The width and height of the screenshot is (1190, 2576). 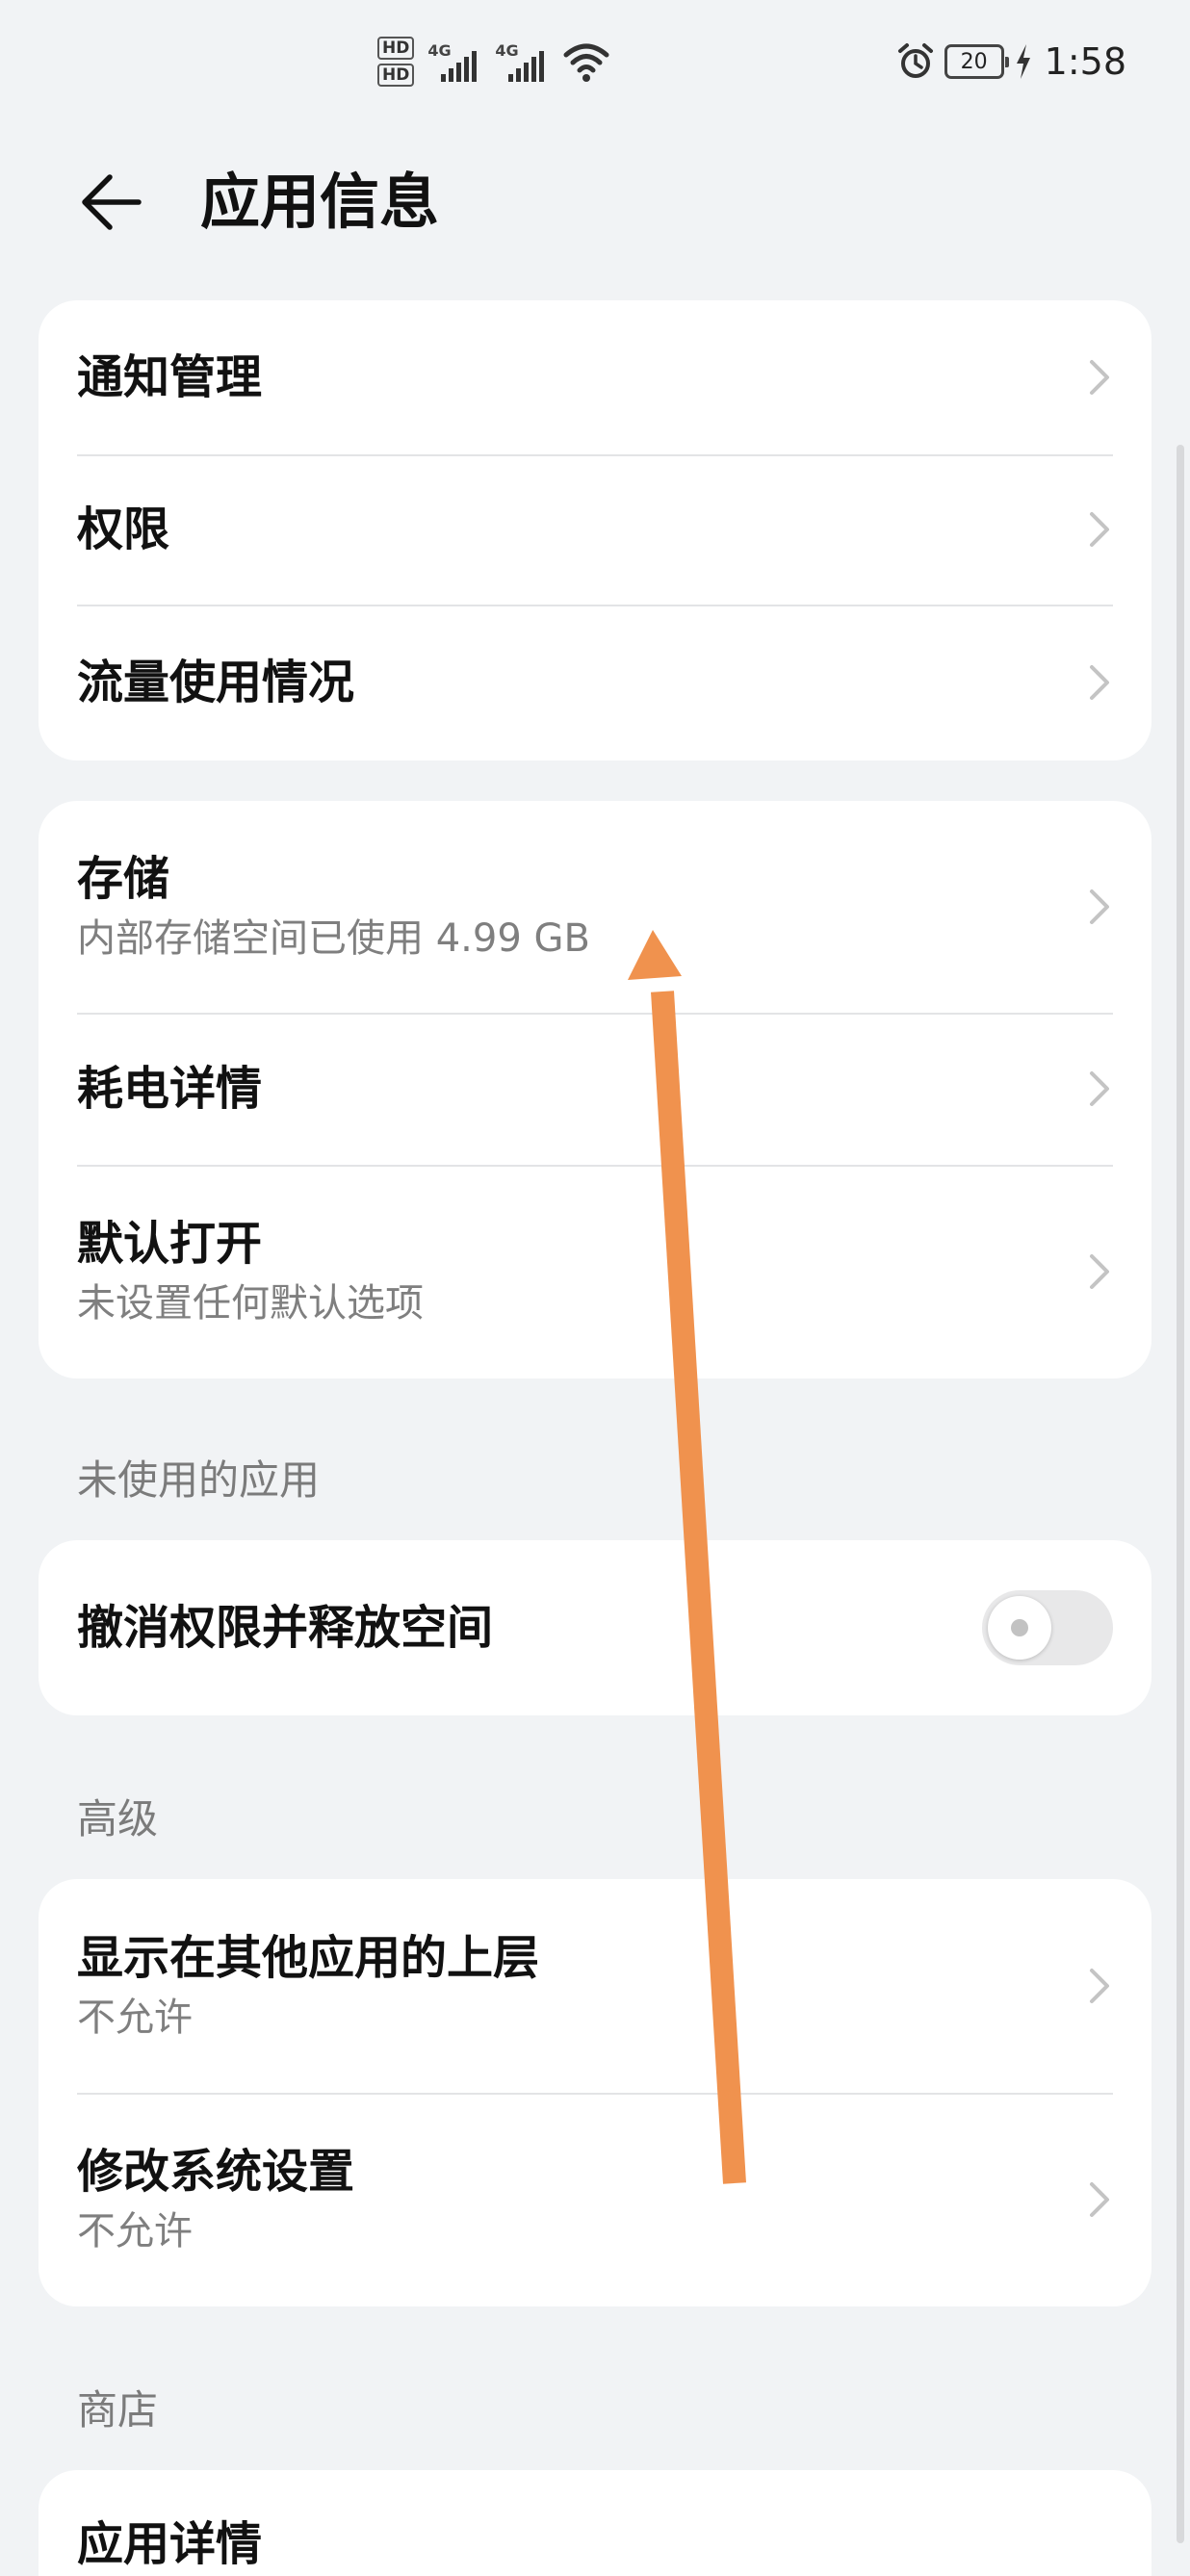 What do you see at coordinates (595, 377) in the screenshot?
I see `notification-management-item: 通知管理` at bounding box center [595, 377].